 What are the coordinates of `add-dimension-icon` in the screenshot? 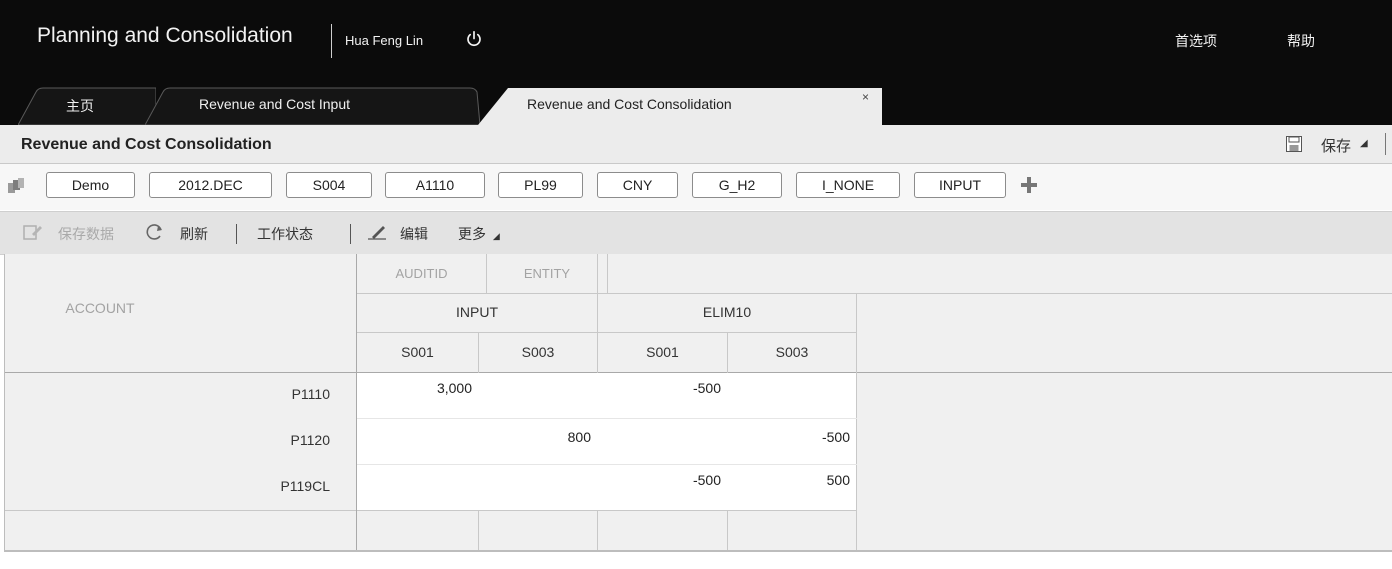 It's located at (1029, 185).